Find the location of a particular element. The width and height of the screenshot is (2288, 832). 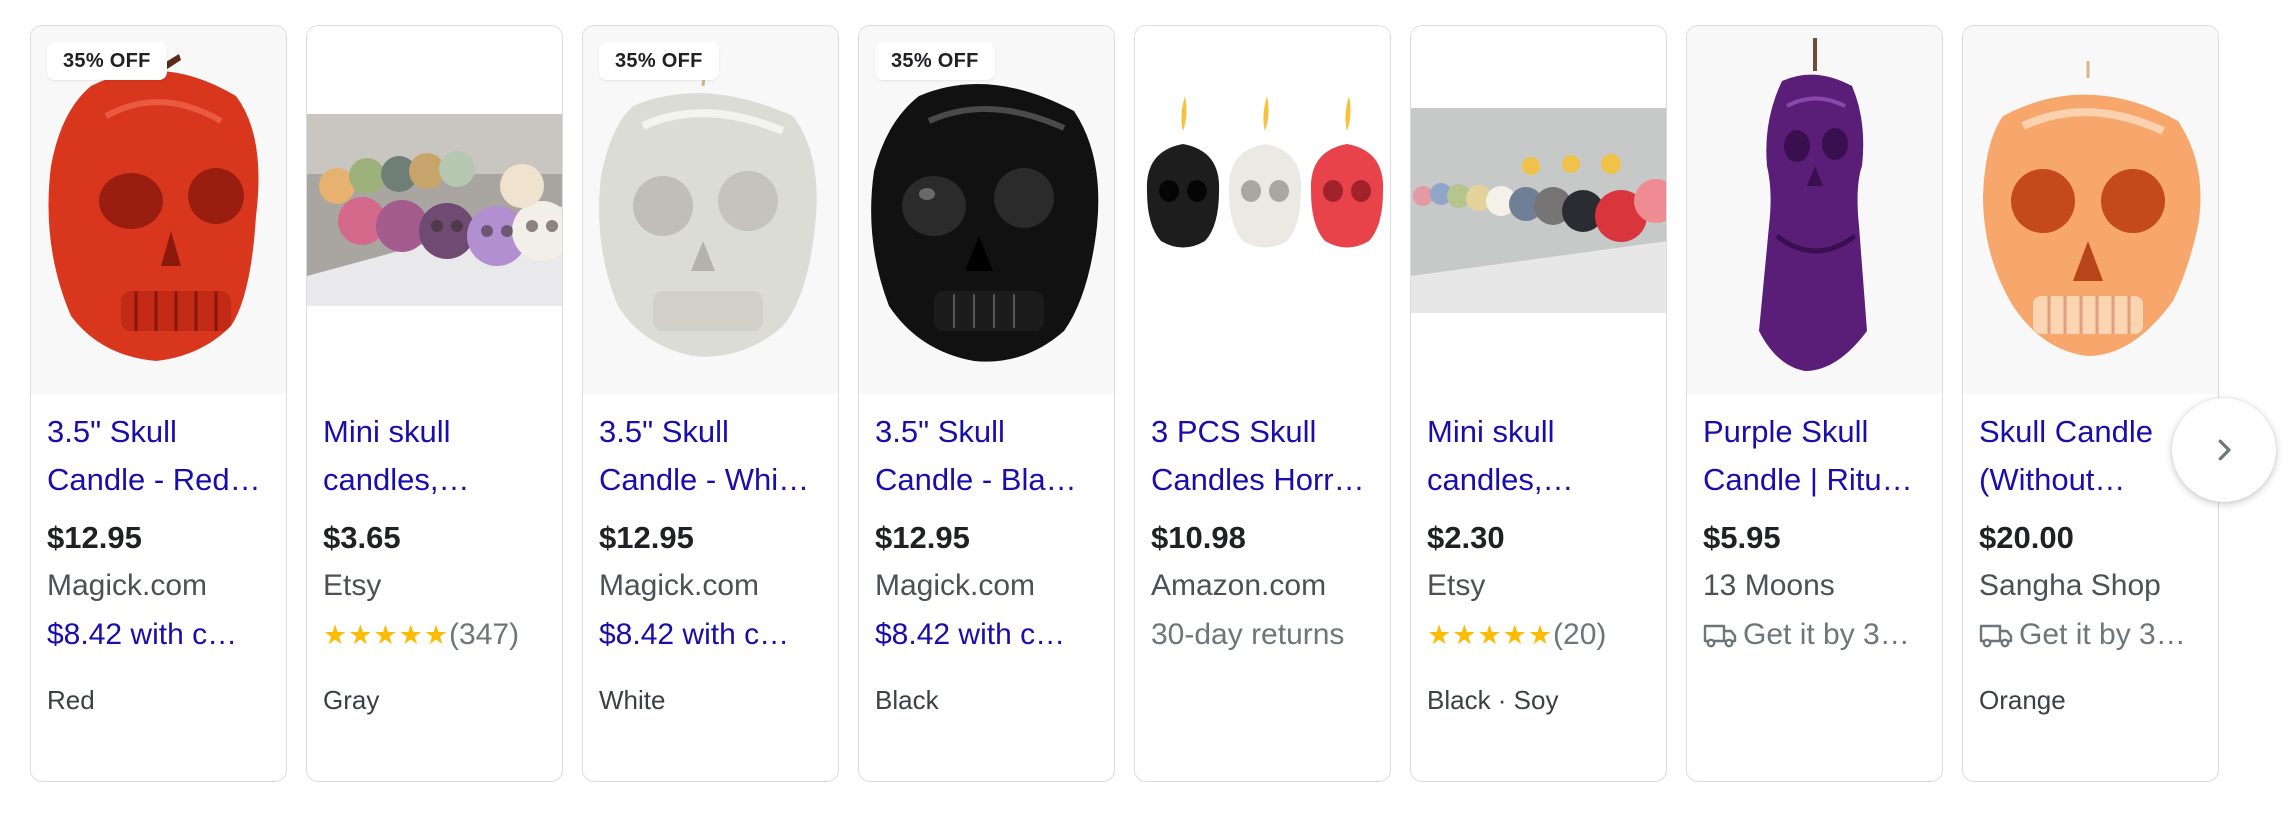

product-price: $3.65 is located at coordinates (362, 537).